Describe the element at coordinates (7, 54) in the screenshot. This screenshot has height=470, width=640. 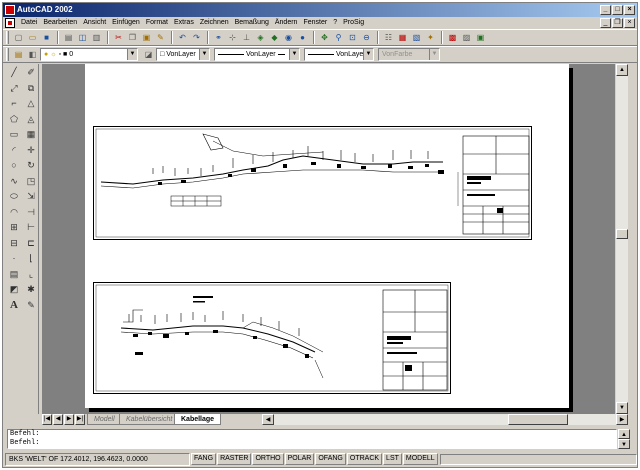
I see `toolbar-grip` at that location.